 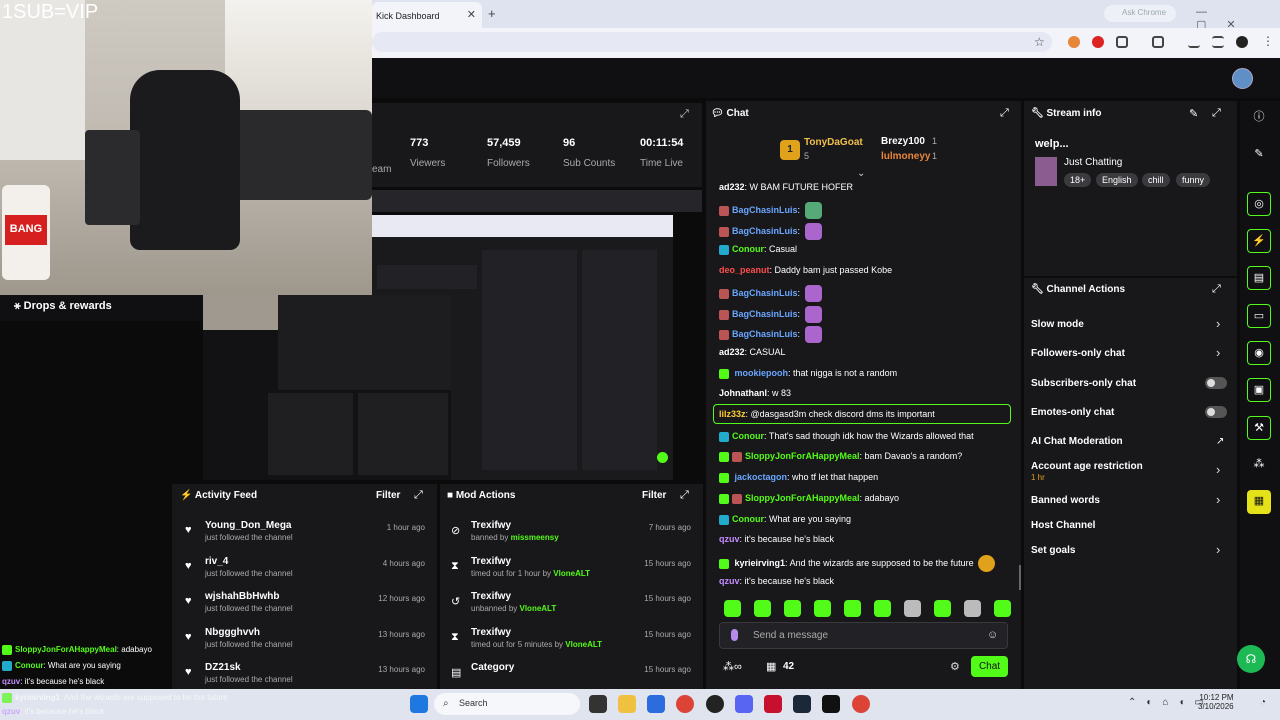 I want to click on chat-icon: 💬︎, so click(x=719, y=113).